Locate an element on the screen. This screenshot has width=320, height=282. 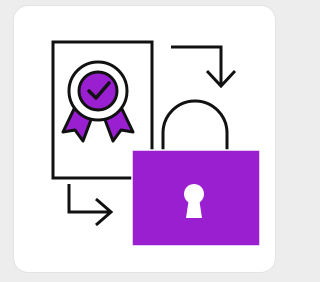
arrow-down-right-icon is located at coordinates (90, 205).